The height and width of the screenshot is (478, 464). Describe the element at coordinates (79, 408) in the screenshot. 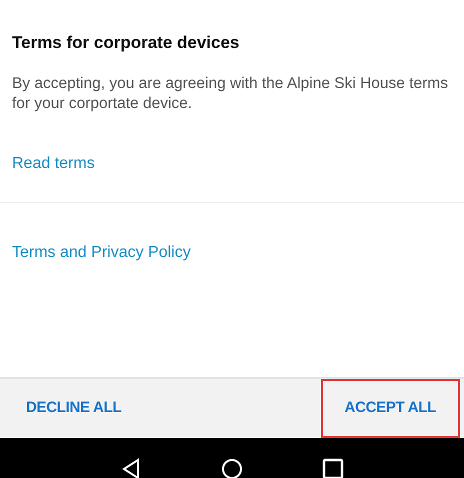

I see `decline-button: DECLINE ALL` at that location.